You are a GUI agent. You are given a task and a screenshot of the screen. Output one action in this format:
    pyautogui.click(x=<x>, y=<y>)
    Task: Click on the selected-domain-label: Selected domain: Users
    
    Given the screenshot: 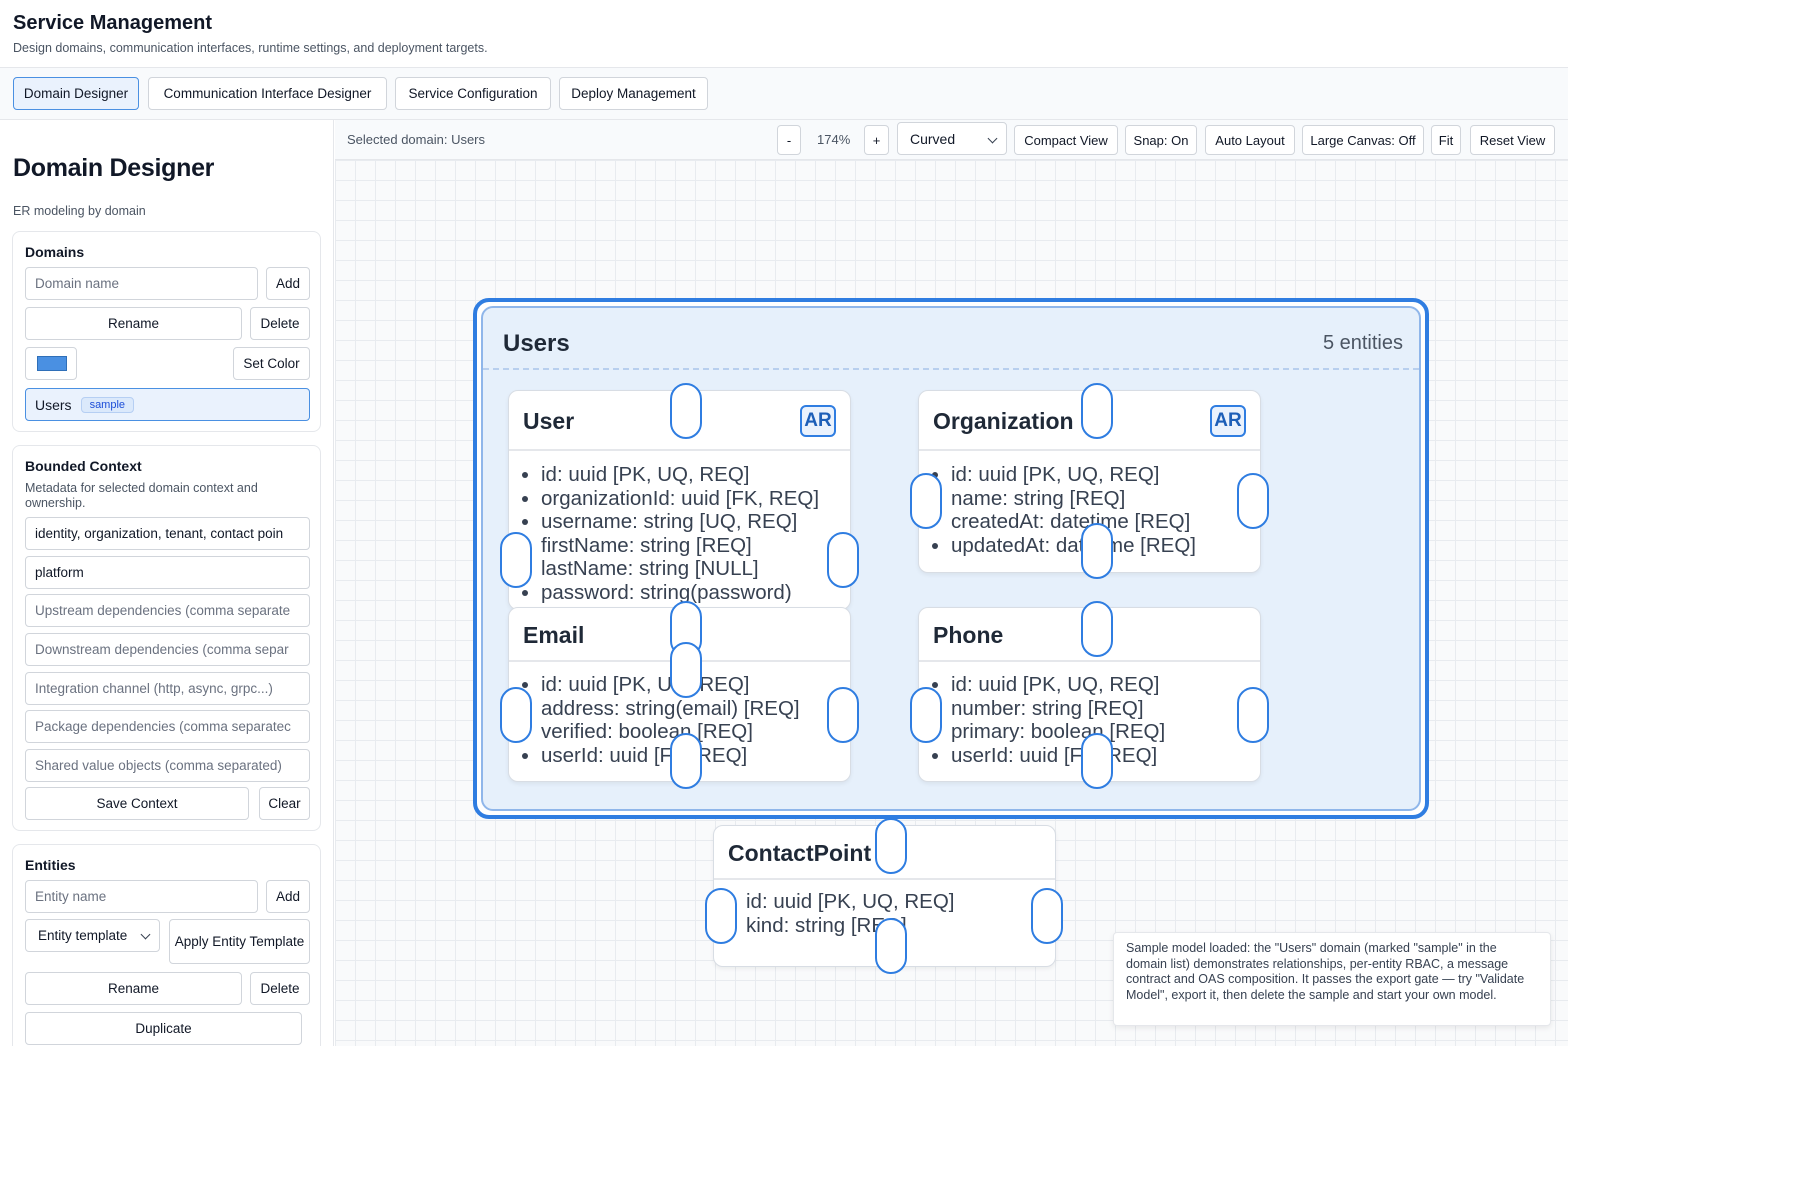 What is the action you would take?
    pyautogui.click(x=416, y=139)
    